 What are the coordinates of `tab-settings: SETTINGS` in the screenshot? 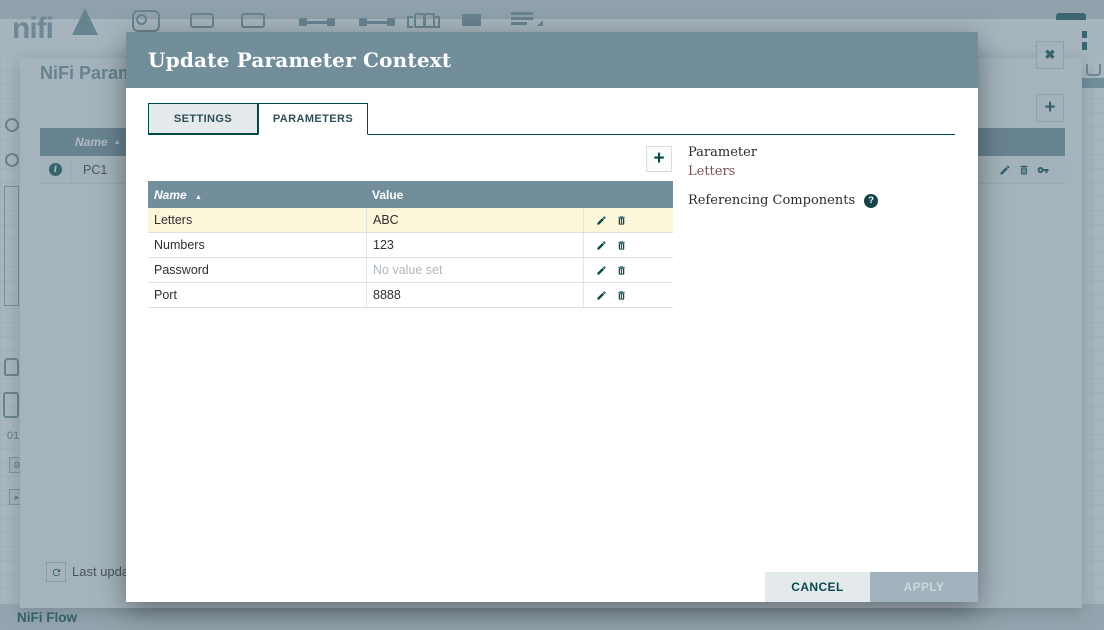 It's located at (203, 118).